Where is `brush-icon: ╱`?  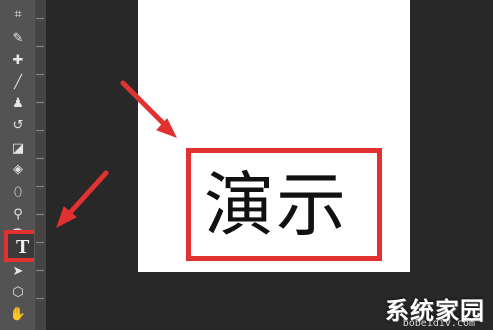 brush-icon: ╱ is located at coordinates (18, 83).